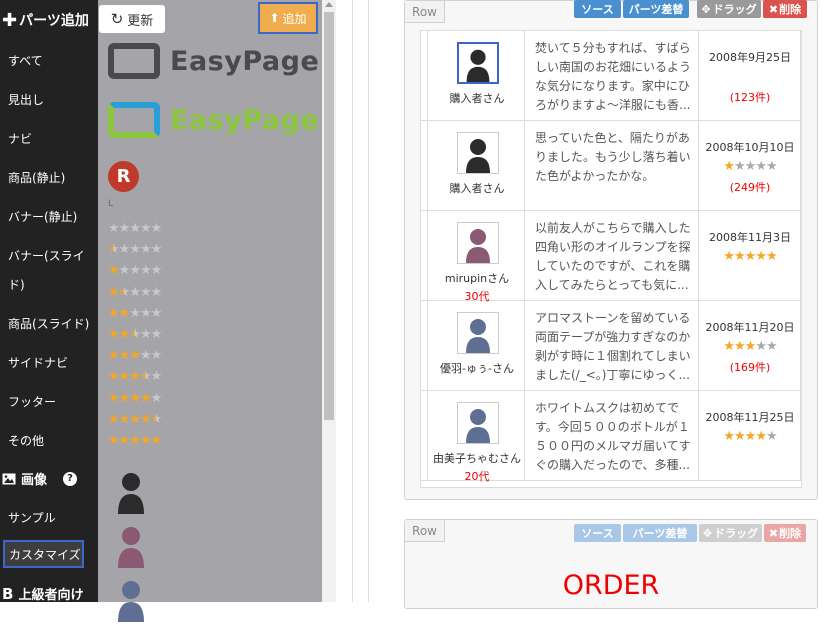 Image resolution: width=822 pixels, height=624 pixels. What do you see at coordinates (134, 61) in the screenshot?
I see `logo-mark-icon` at bounding box center [134, 61].